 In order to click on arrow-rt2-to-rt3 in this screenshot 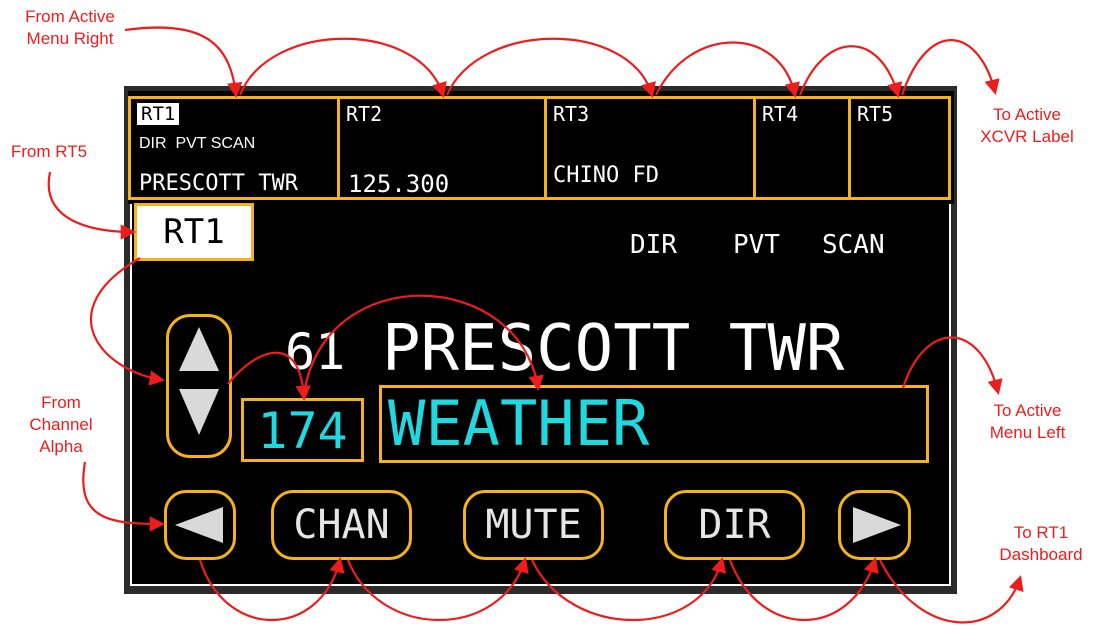, I will do `click(550, 67)`.